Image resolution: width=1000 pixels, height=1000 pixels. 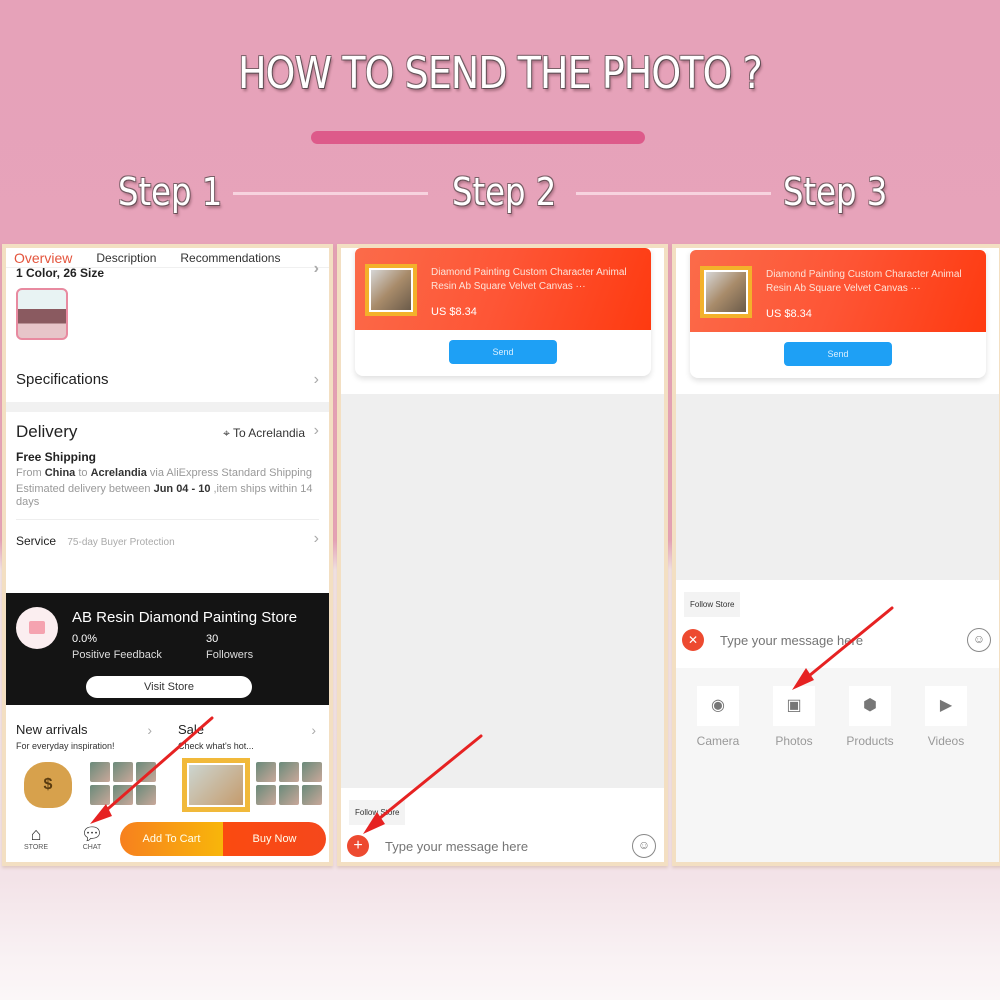 I want to click on sale-thumbnails, so click(x=289, y=783).